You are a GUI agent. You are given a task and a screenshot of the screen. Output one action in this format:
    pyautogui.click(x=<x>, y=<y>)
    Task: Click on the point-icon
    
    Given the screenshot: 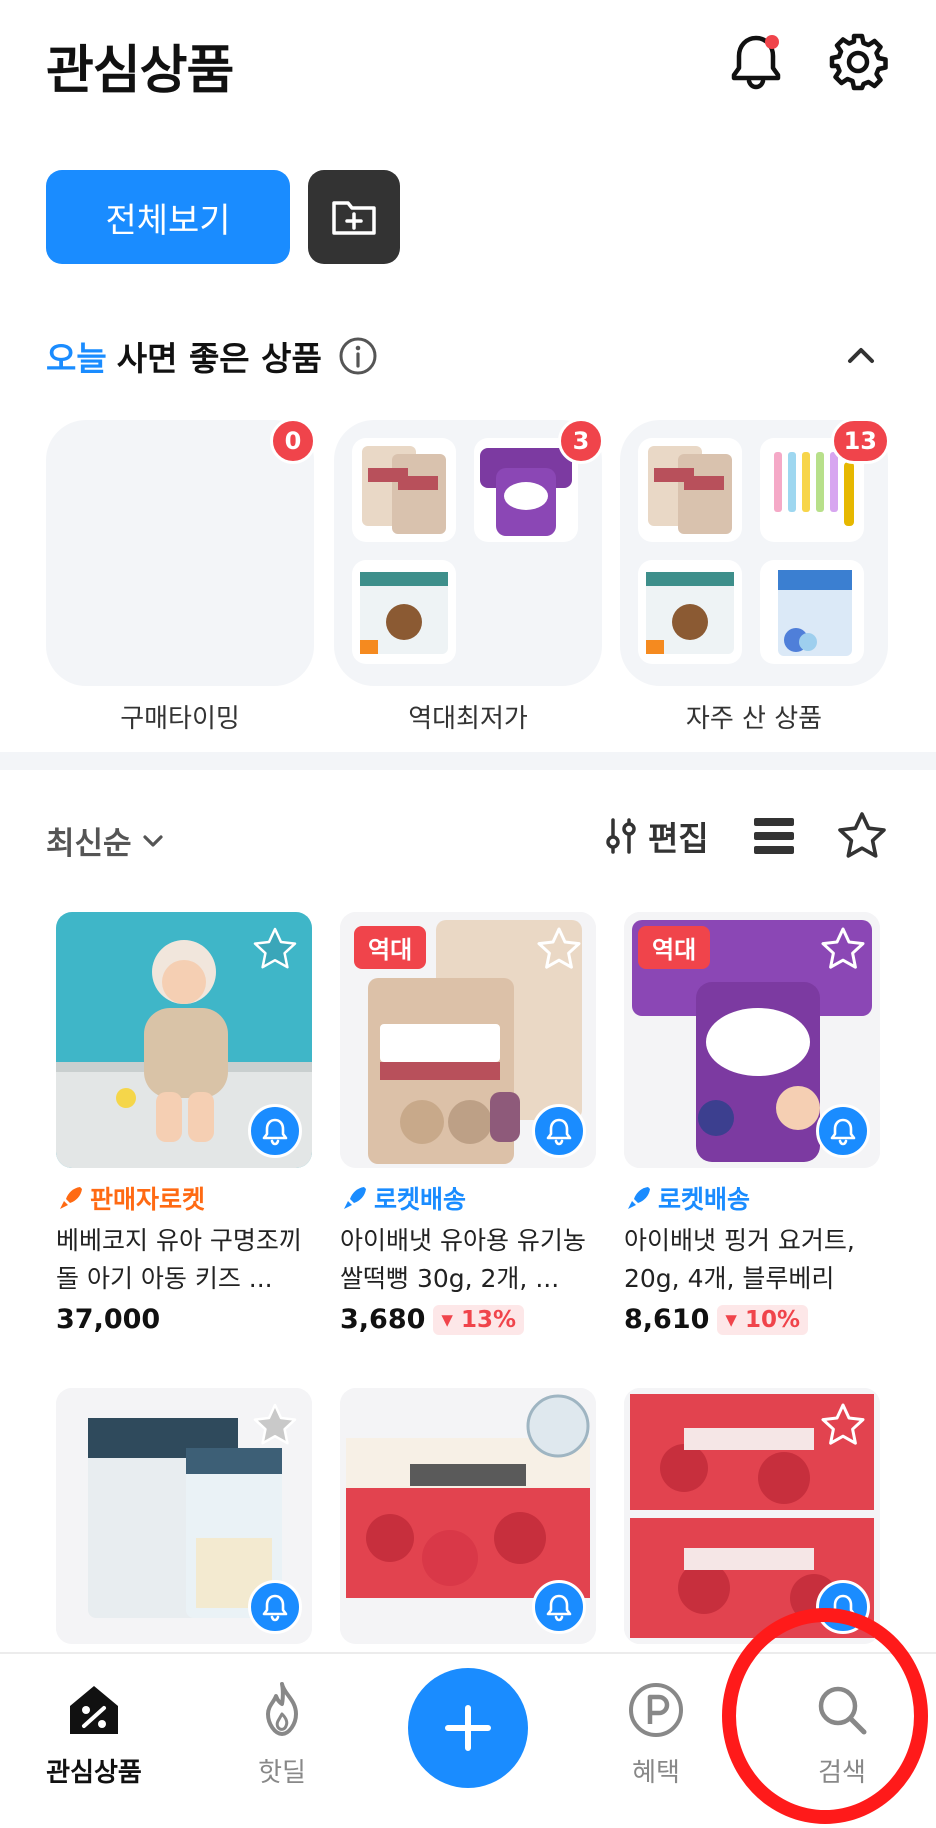 What is the action you would take?
    pyautogui.click(x=656, y=1710)
    